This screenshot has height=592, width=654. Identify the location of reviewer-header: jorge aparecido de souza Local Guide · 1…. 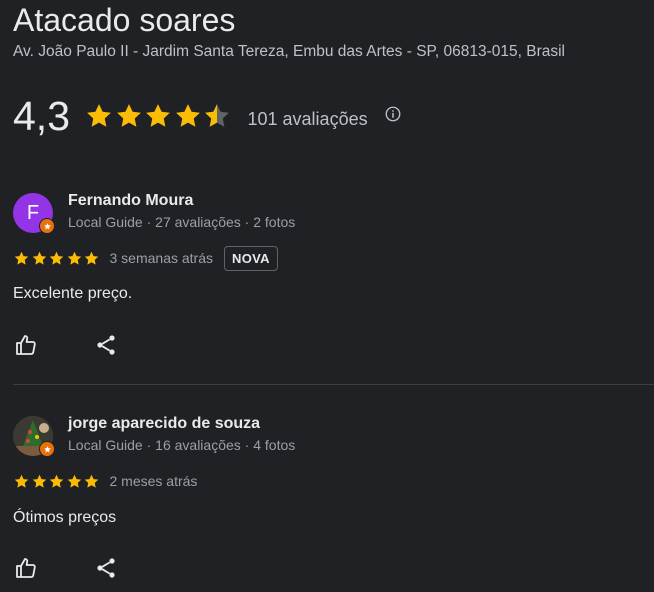
(327, 438).